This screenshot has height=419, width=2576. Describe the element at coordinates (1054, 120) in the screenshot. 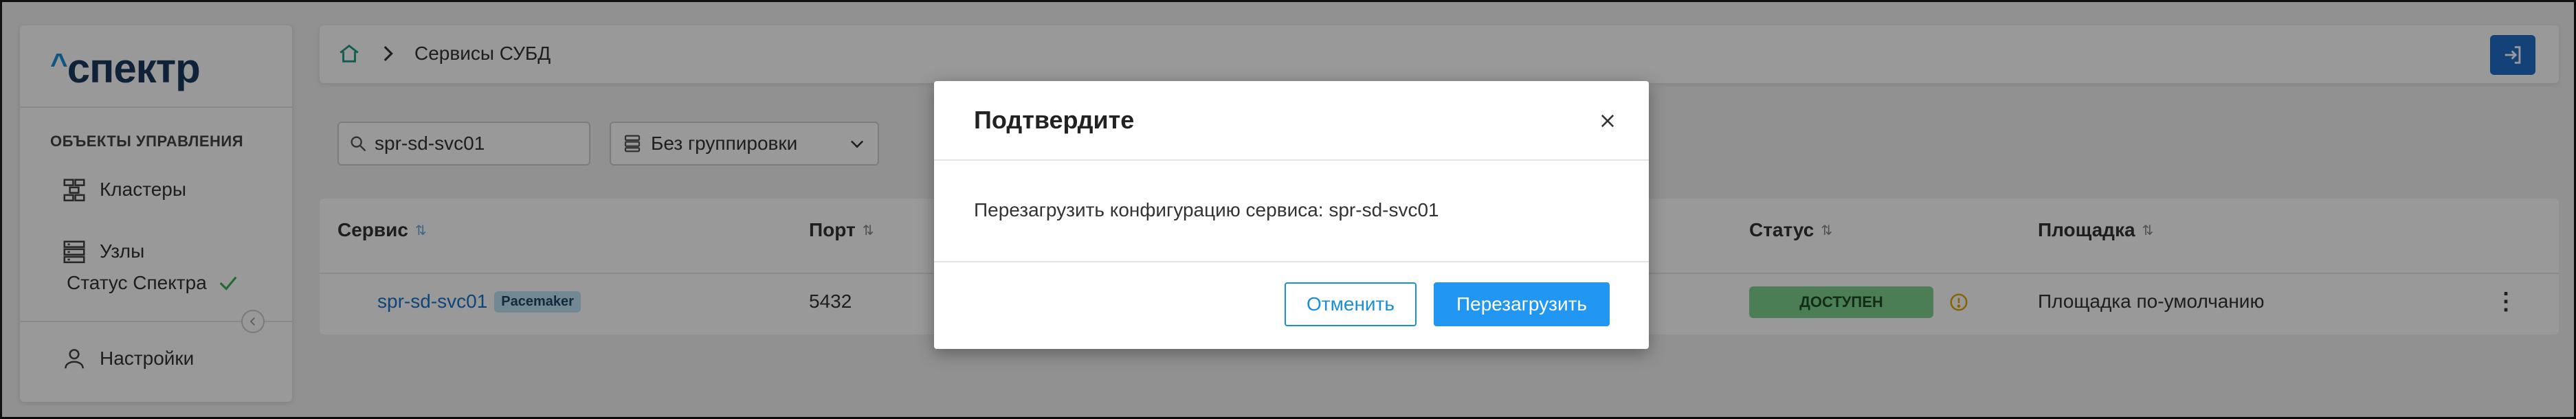

I see `dialog-title: Подтвердите` at that location.